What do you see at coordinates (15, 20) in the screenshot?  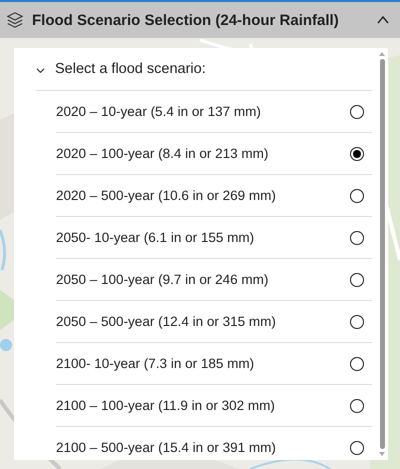 I see `layers-icon` at bounding box center [15, 20].